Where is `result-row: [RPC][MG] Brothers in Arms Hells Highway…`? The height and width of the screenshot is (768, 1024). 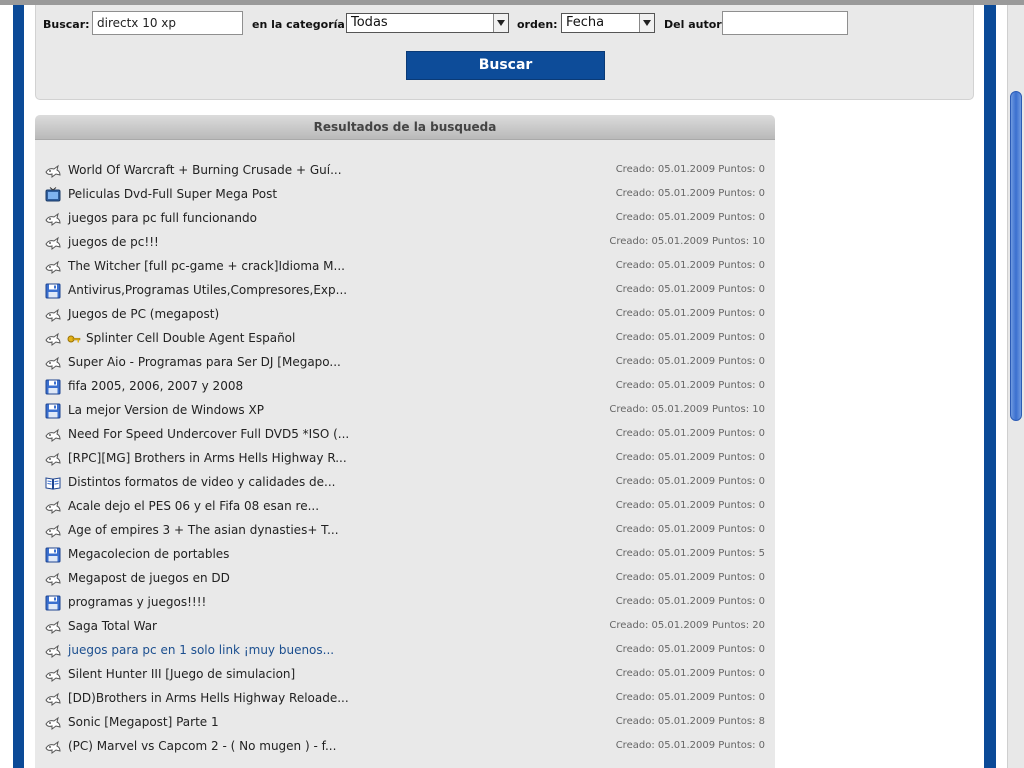 result-row: [RPC][MG] Brothers in Arms Hells Highway… is located at coordinates (405, 459).